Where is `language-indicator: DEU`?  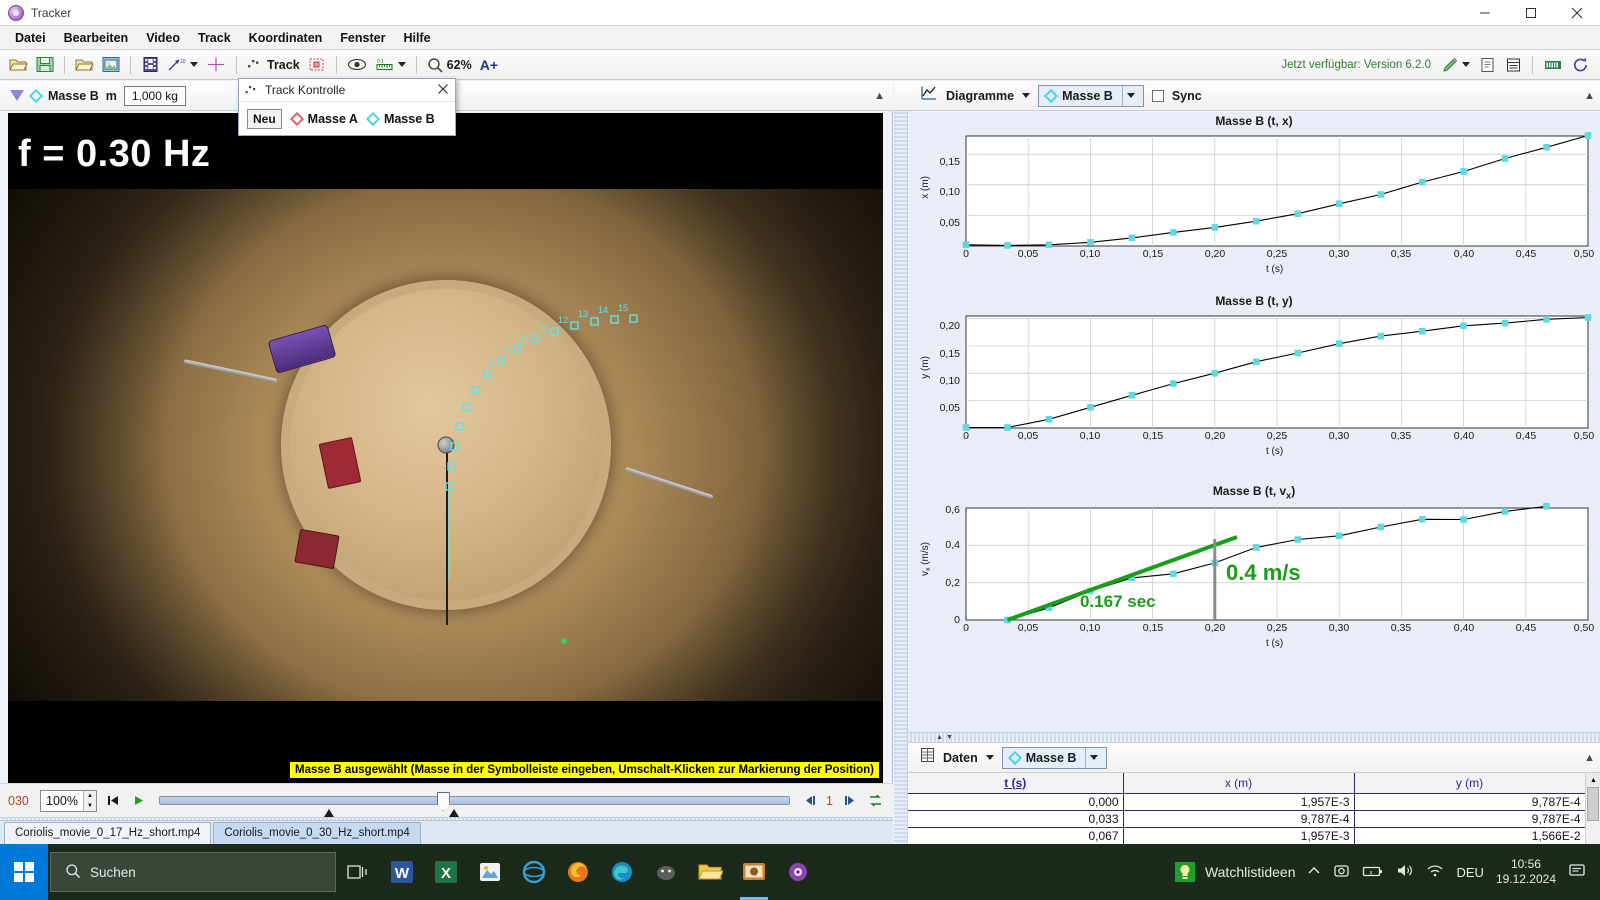 language-indicator: DEU is located at coordinates (1469, 872).